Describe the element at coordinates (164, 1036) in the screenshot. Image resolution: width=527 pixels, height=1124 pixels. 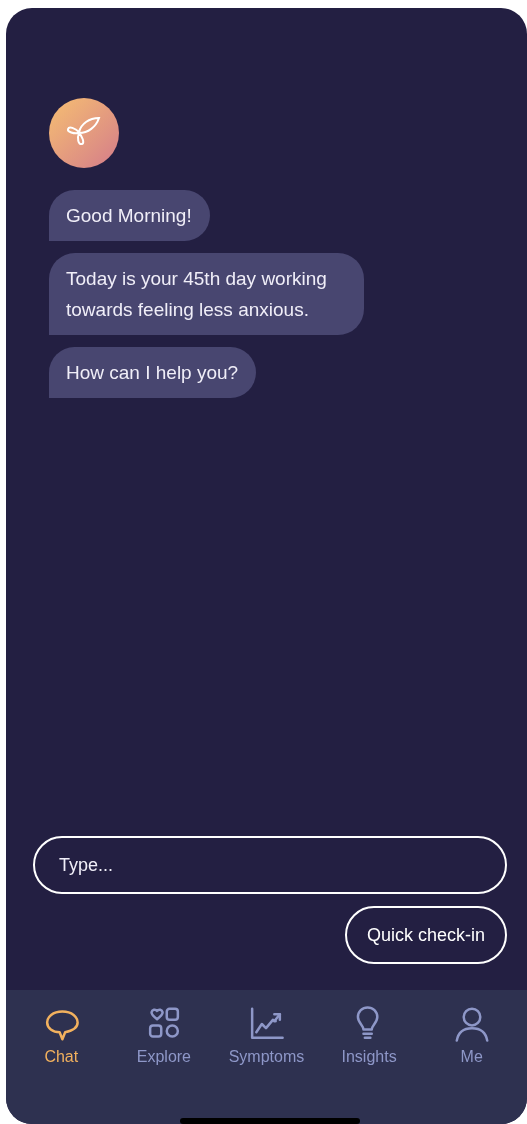
I see `nav-tab: Explore` at that location.